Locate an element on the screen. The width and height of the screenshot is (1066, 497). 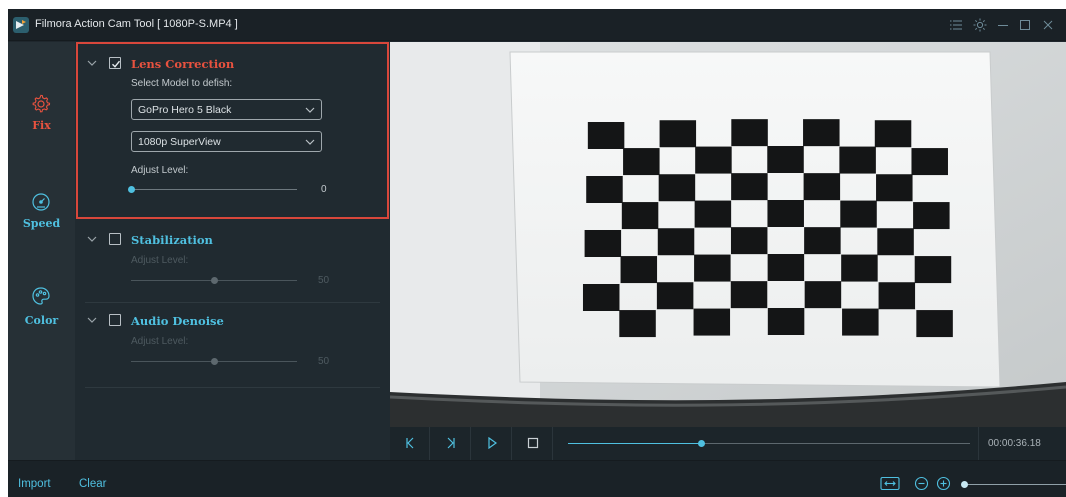
zoom-thumb is located at coordinates (964, 484).